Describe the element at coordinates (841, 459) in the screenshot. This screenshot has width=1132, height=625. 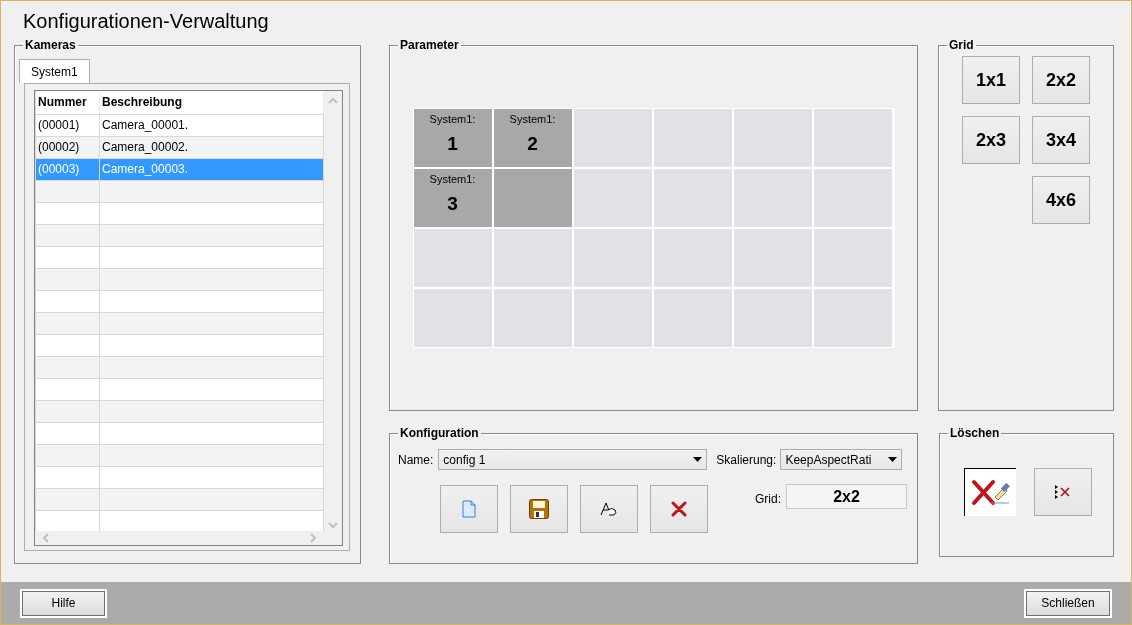
I see `dropdown: KeepAspectRati` at that location.